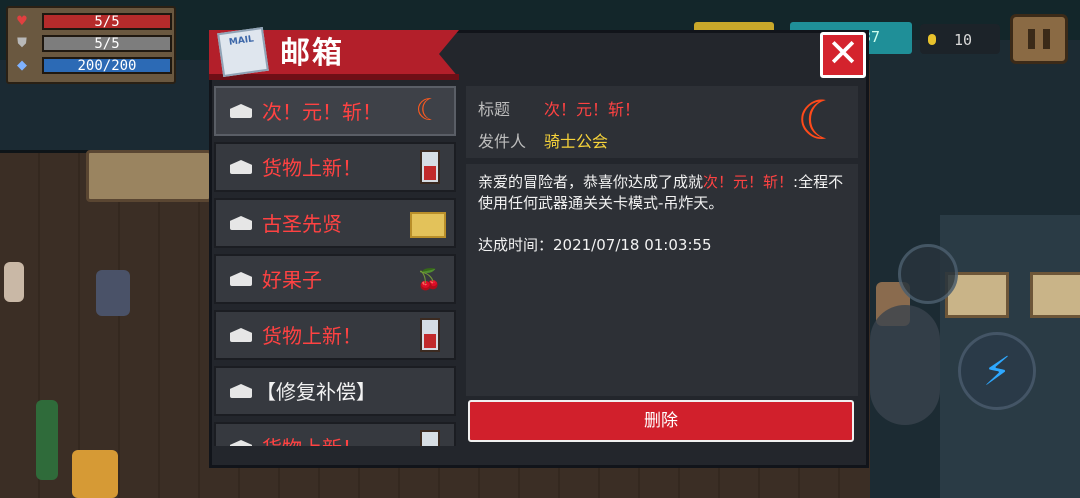  Describe the element at coordinates (928, 274) in the screenshot. I see `weapon-swap-button` at that location.